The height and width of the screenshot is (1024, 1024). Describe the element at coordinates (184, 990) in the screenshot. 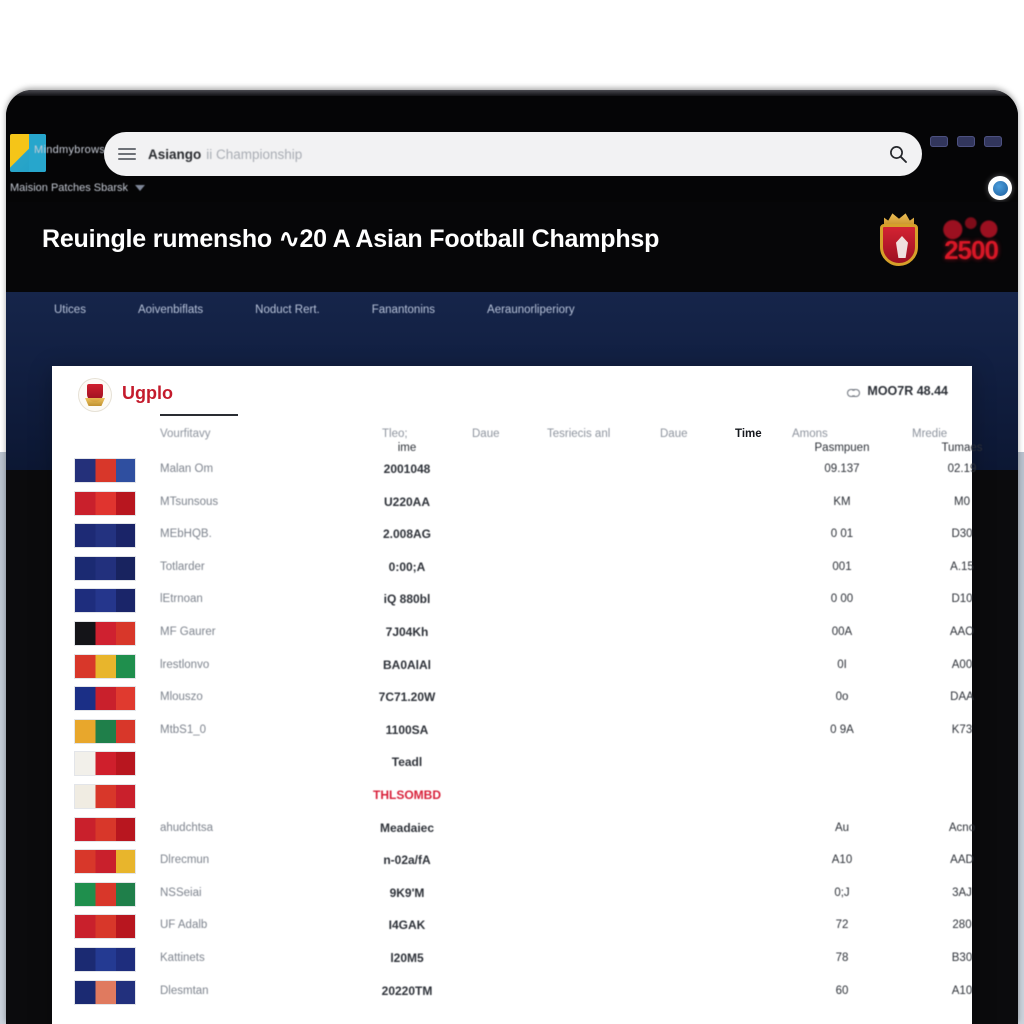

I see `cell-country: Dlesmtan` at that location.